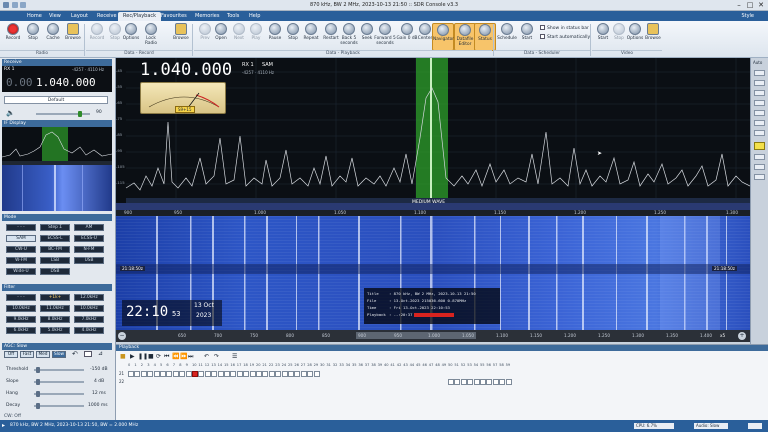 Image resolution: width=768 pixels, height=432 pixels. Describe the element at coordinates (21, 260) in the screenshot. I see `mode-w-fm: W-FM` at that location.